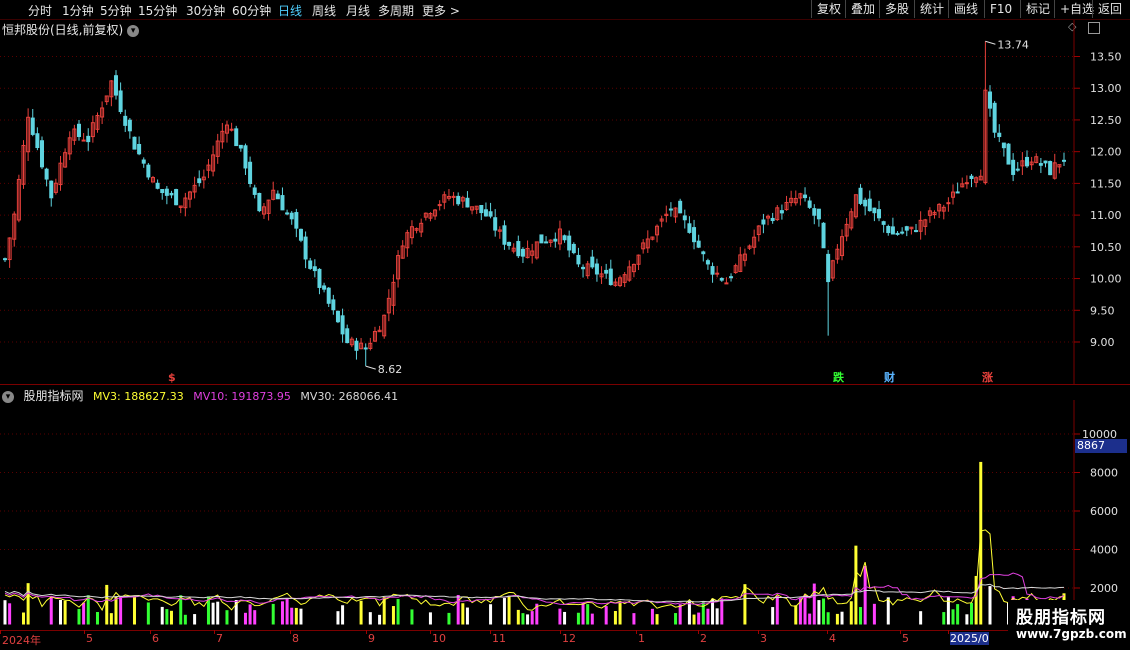 The height and width of the screenshot is (650, 1130). What do you see at coordinates (78, 10) in the screenshot?
I see `period-tab-1: 1分钟` at bounding box center [78, 10].